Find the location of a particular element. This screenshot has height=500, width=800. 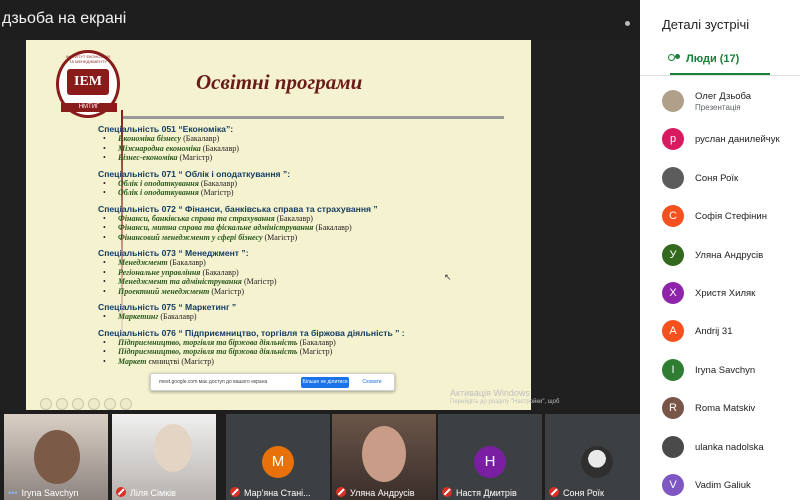

title-divider is located at coordinates (312, 117).